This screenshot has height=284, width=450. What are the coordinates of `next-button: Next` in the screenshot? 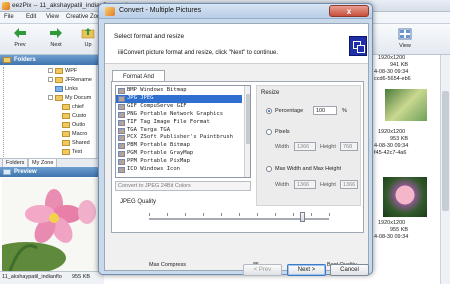 It's located at (56, 40).